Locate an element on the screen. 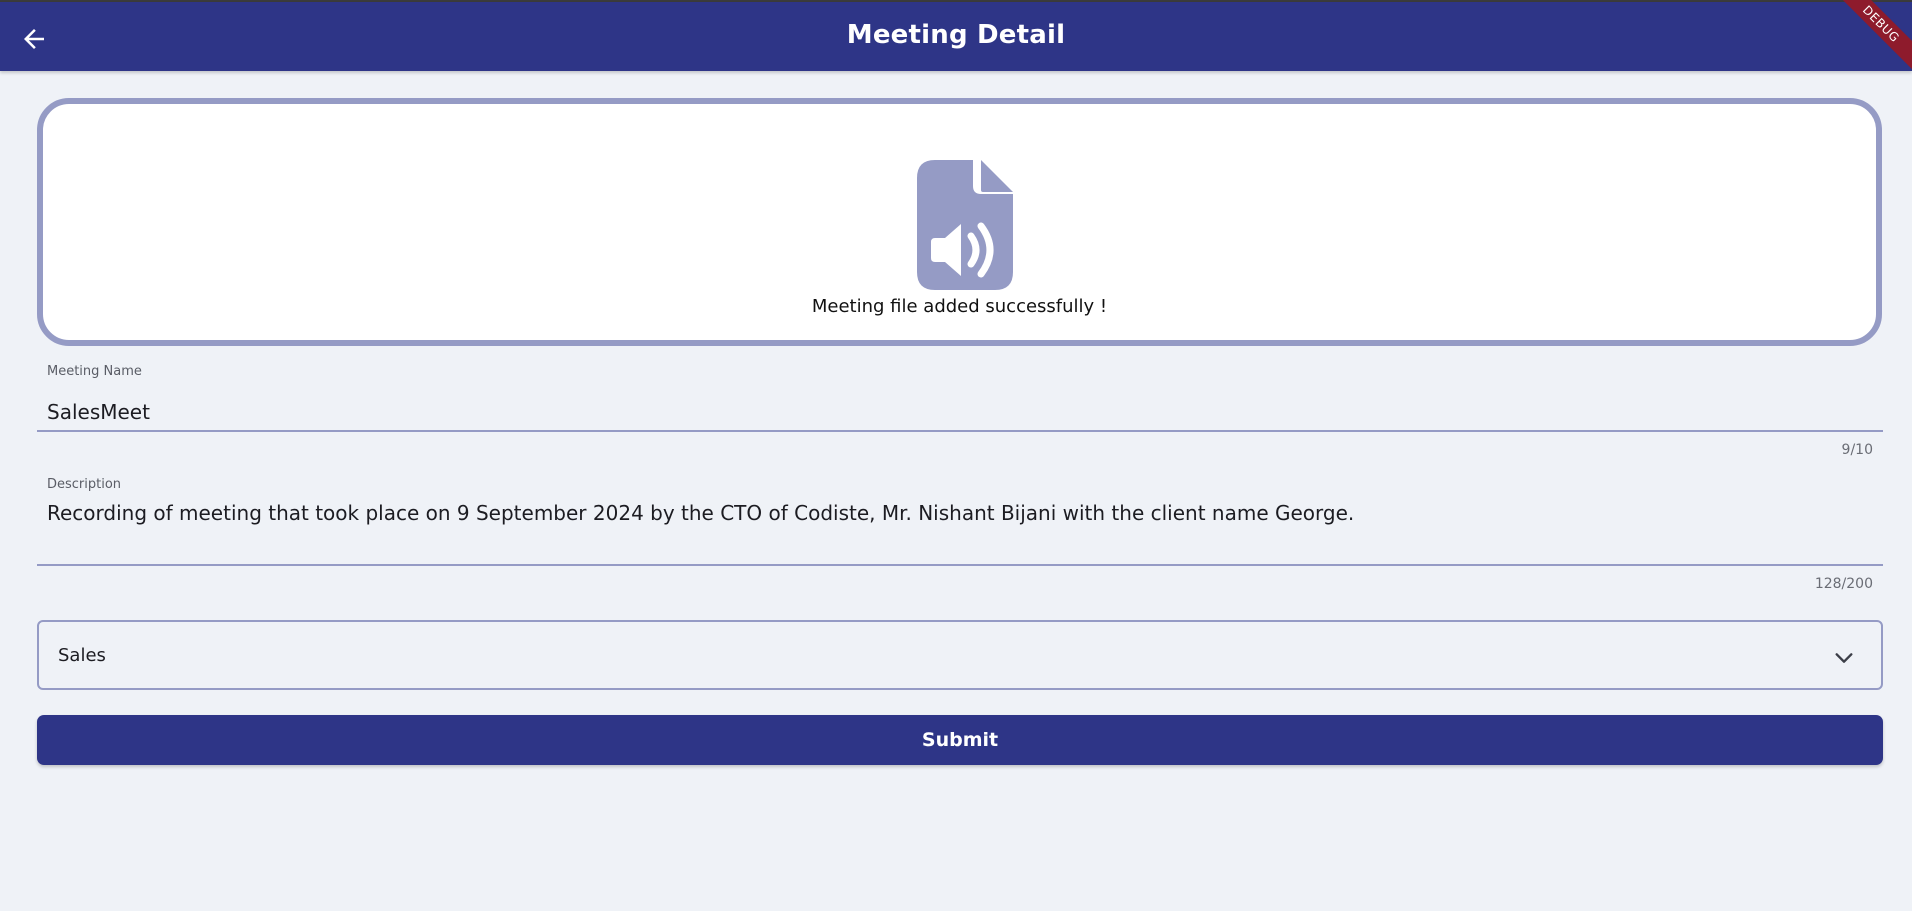 This screenshot has height=911, width=1912. chevron-down-icon is located at coordinates (1844, 658).